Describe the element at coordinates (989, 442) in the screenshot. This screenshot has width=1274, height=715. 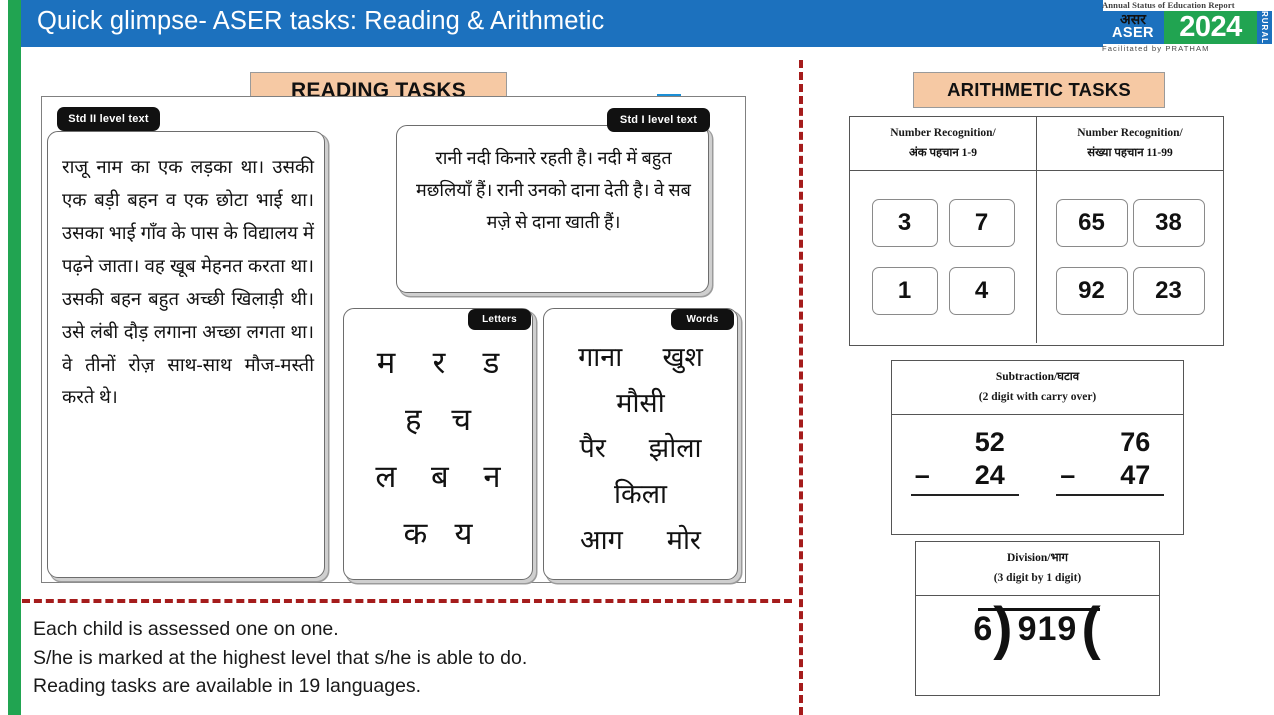
I see `minuend: 52` at that location.